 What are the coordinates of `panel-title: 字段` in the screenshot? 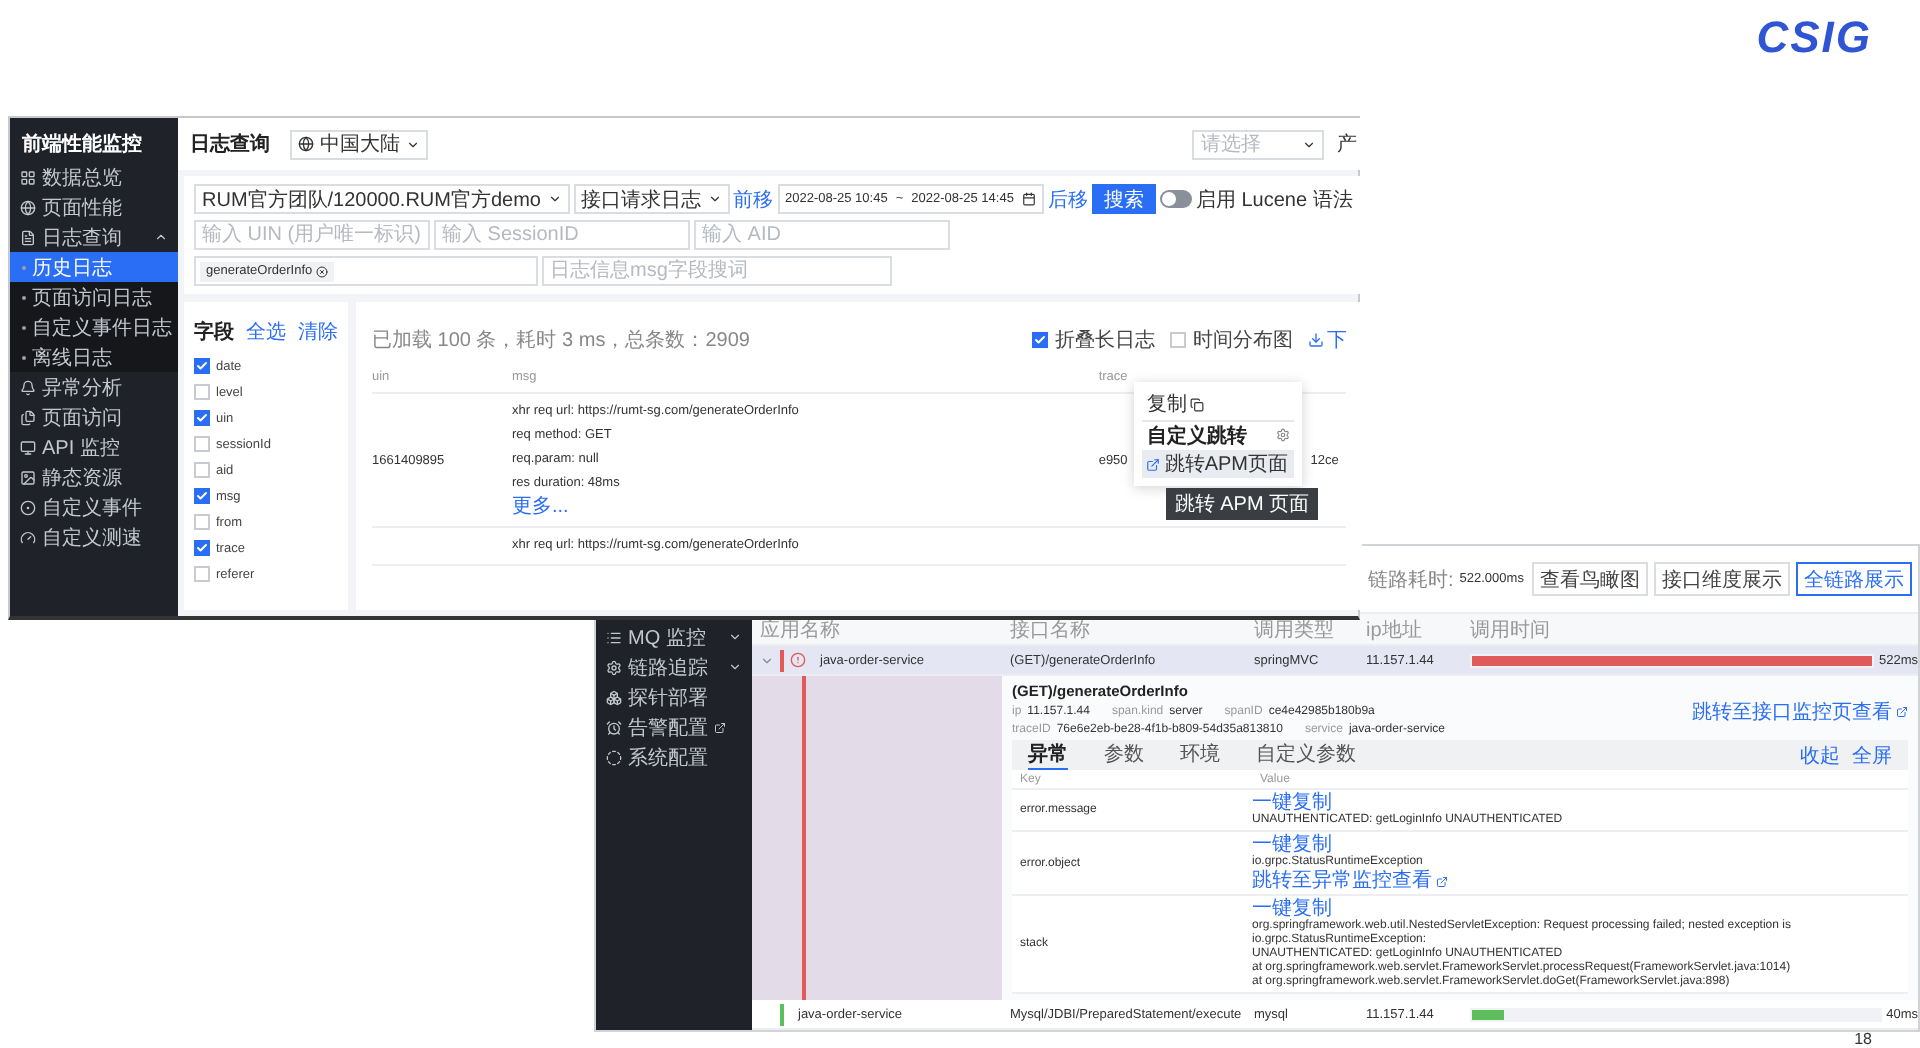 It's located at (214, 332).